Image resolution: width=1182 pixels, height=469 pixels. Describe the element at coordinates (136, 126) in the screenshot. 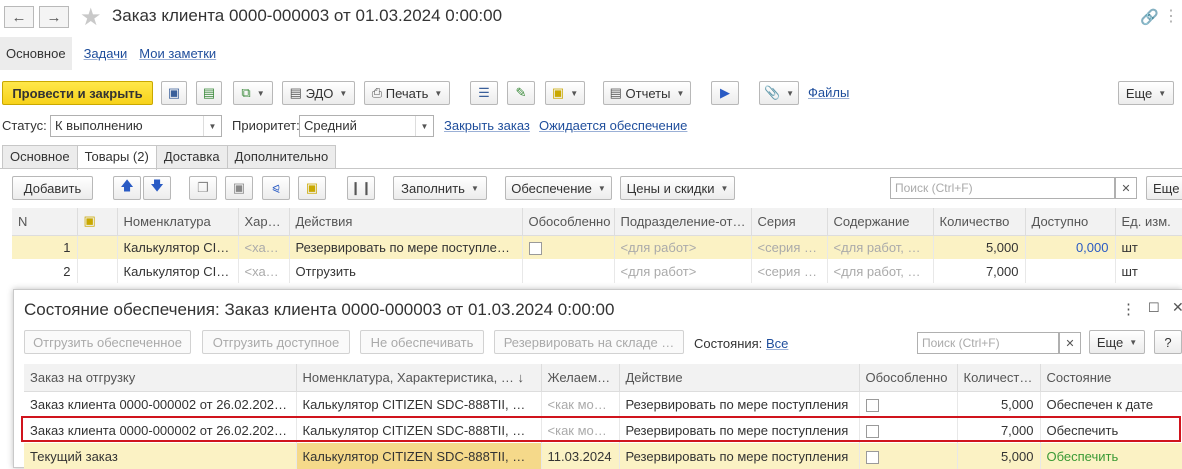

I see `status-select: К выполнению ▼` at that location.